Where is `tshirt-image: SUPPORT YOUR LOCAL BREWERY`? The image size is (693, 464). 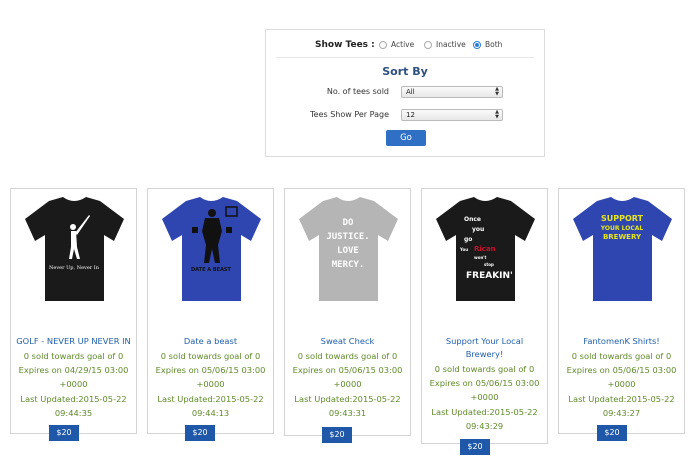
tshirt-image: SUPPORT YOUR LOCAL BREWERY is located at coordinates (622, 249).